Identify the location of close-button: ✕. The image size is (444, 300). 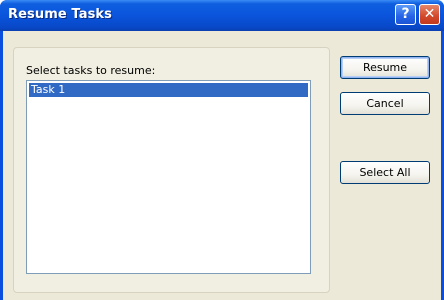
(429, 14).